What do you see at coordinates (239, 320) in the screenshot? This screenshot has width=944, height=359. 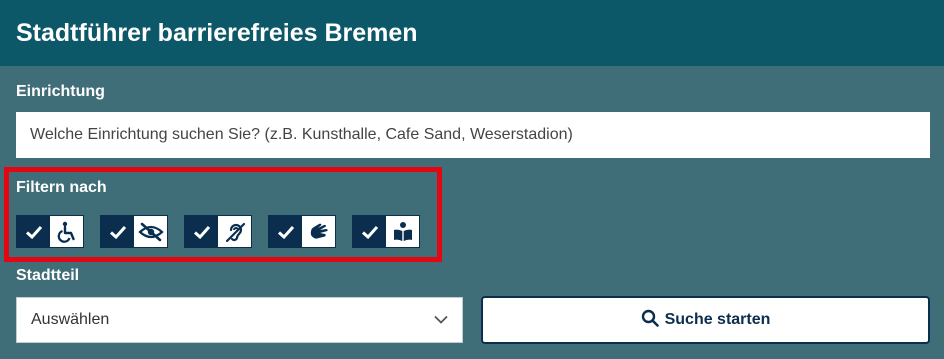 I see `district-select: Auswählen` at bounding box center [239, 320].